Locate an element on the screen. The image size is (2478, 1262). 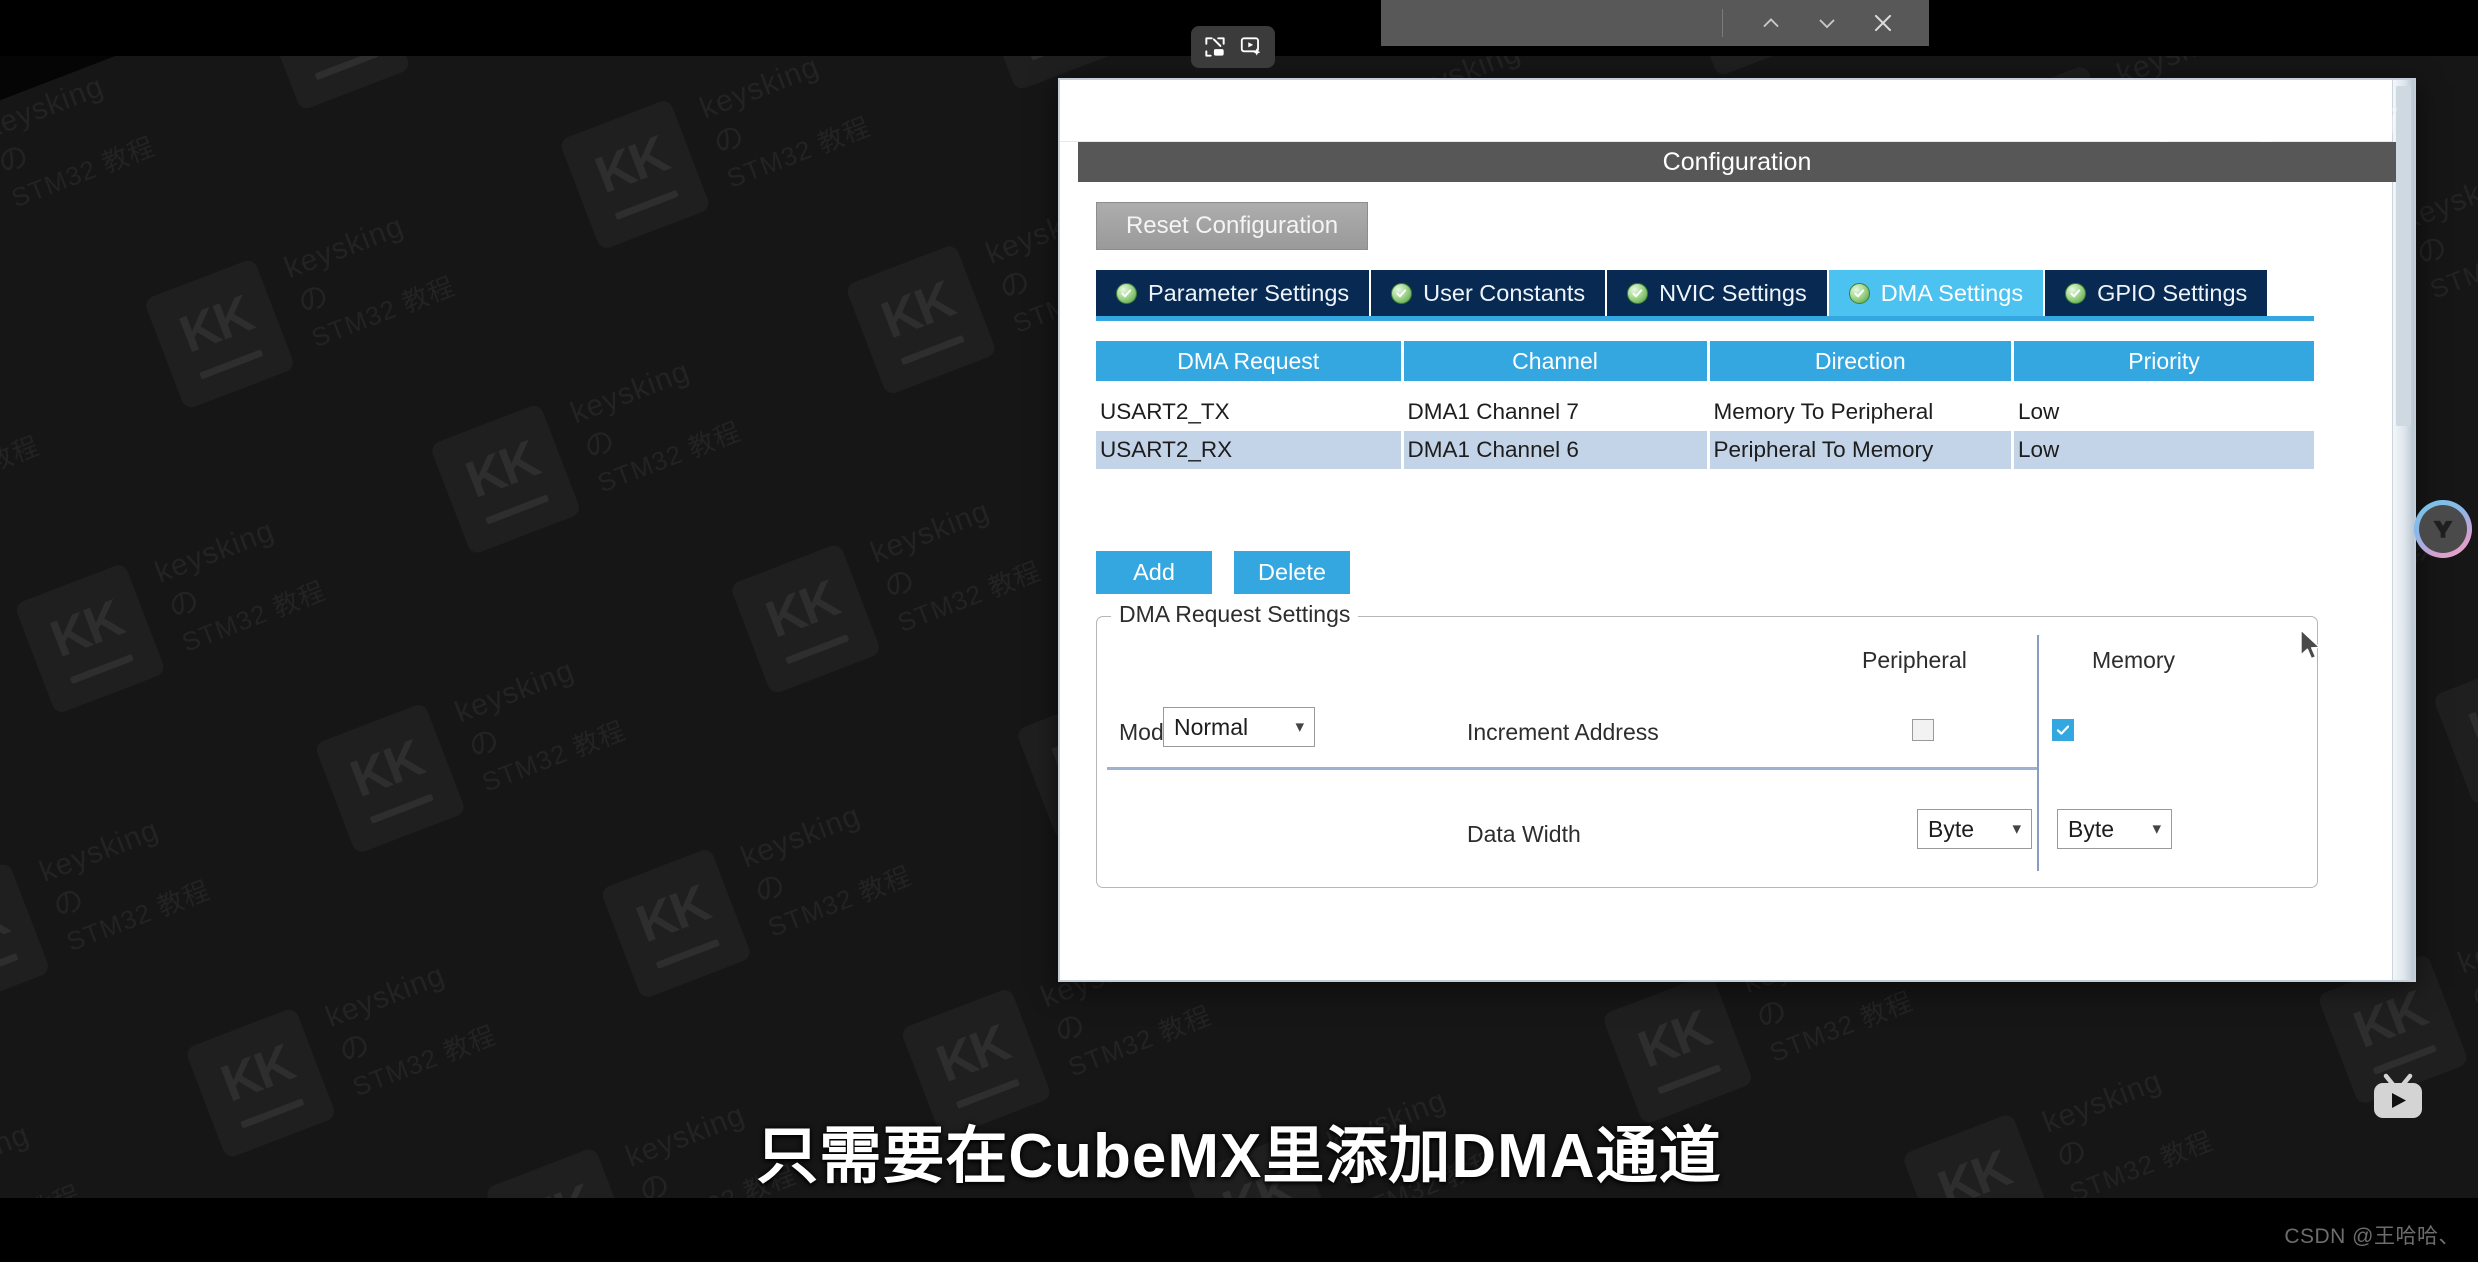
row-divider is located at coordinates (1572, 768).